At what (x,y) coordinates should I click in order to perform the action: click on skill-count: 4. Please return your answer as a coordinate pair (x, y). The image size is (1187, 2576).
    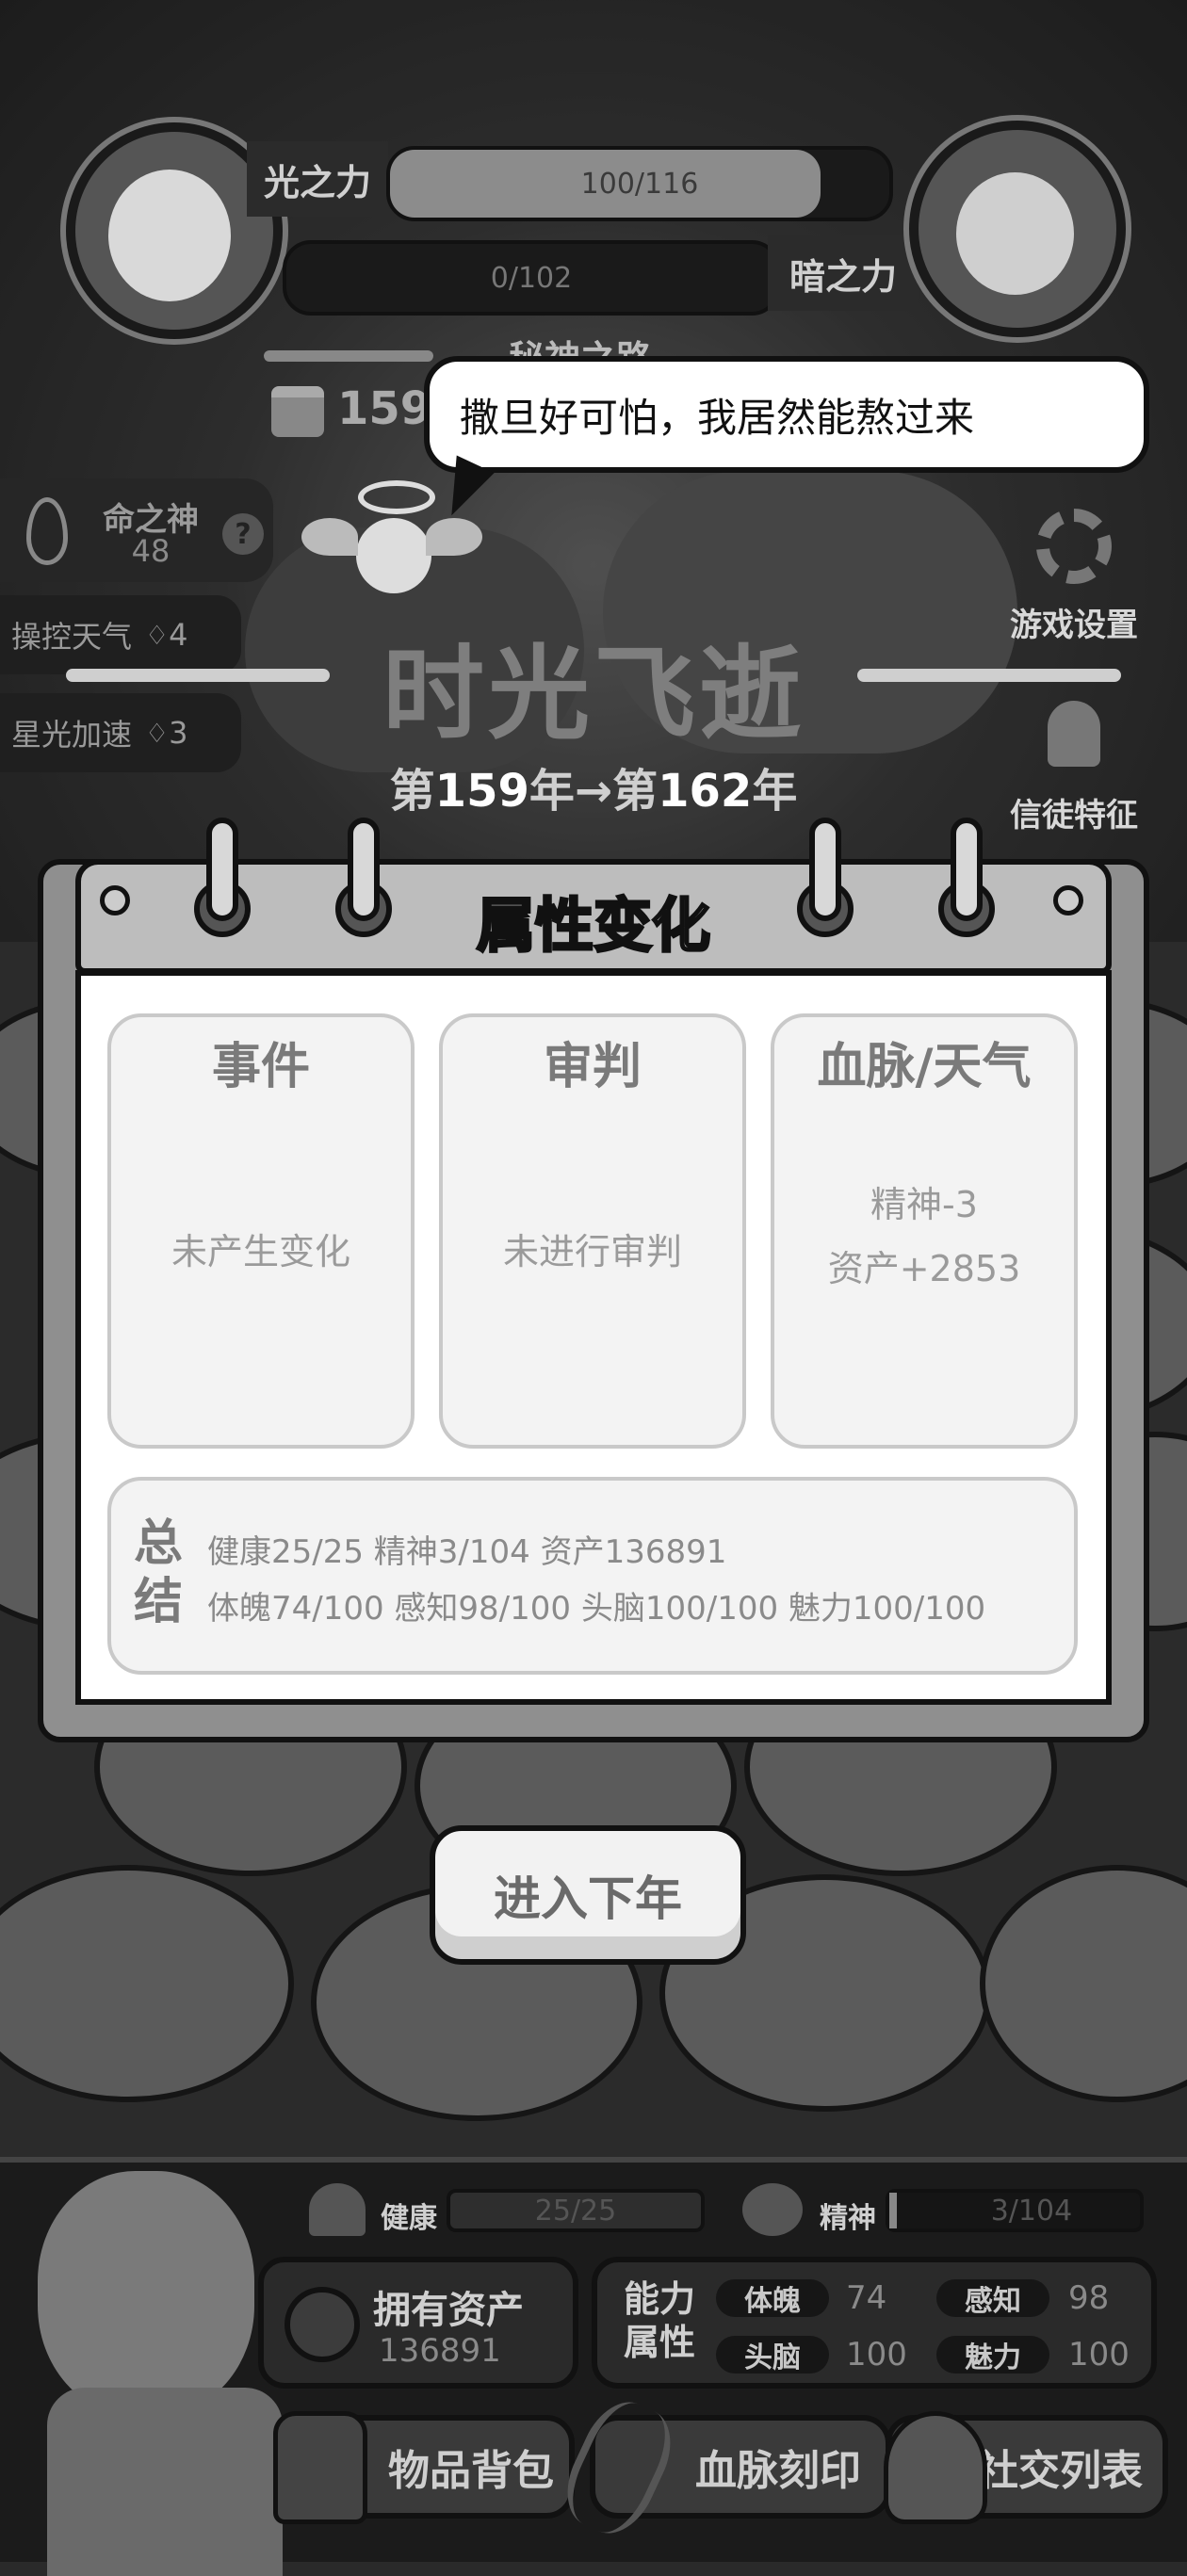
    Looking at the image, I should click on (178, 635).